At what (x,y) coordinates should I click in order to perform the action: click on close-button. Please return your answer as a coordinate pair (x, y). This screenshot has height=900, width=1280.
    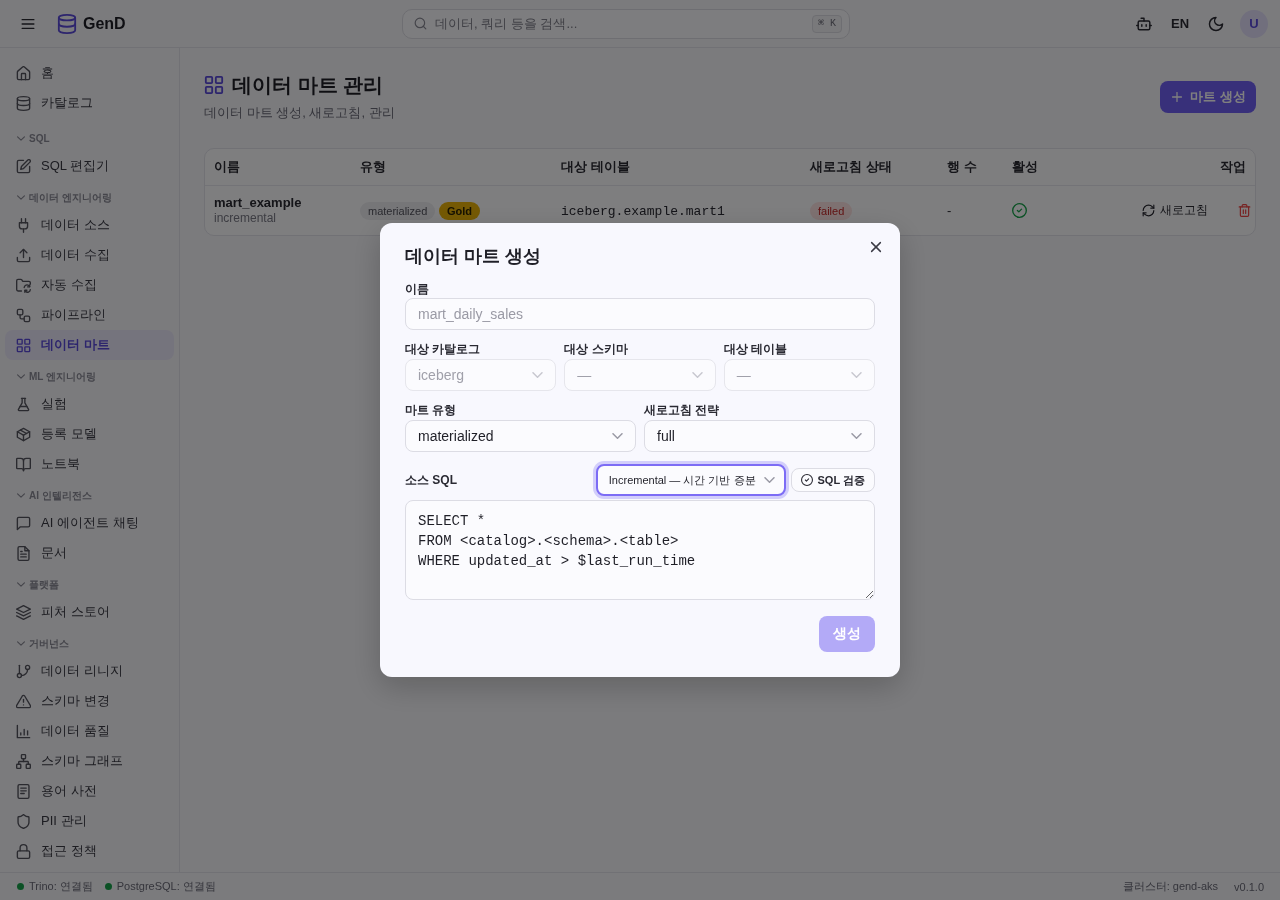
    Looking at the image, I should click on (876, 247).